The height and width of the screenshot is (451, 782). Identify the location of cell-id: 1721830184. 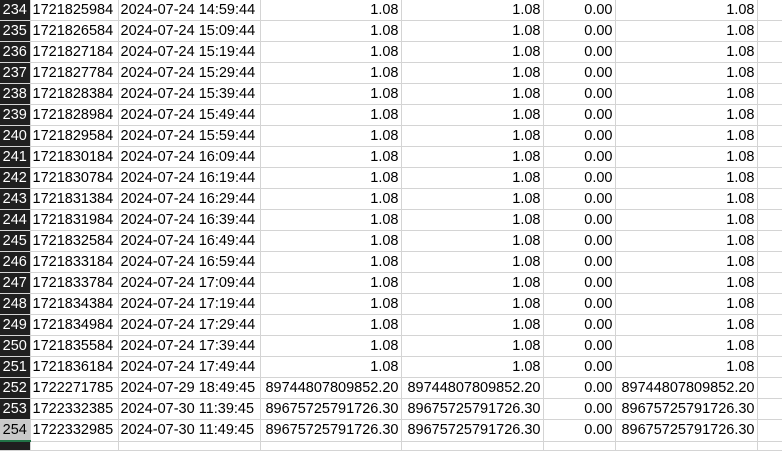
(74, 157).